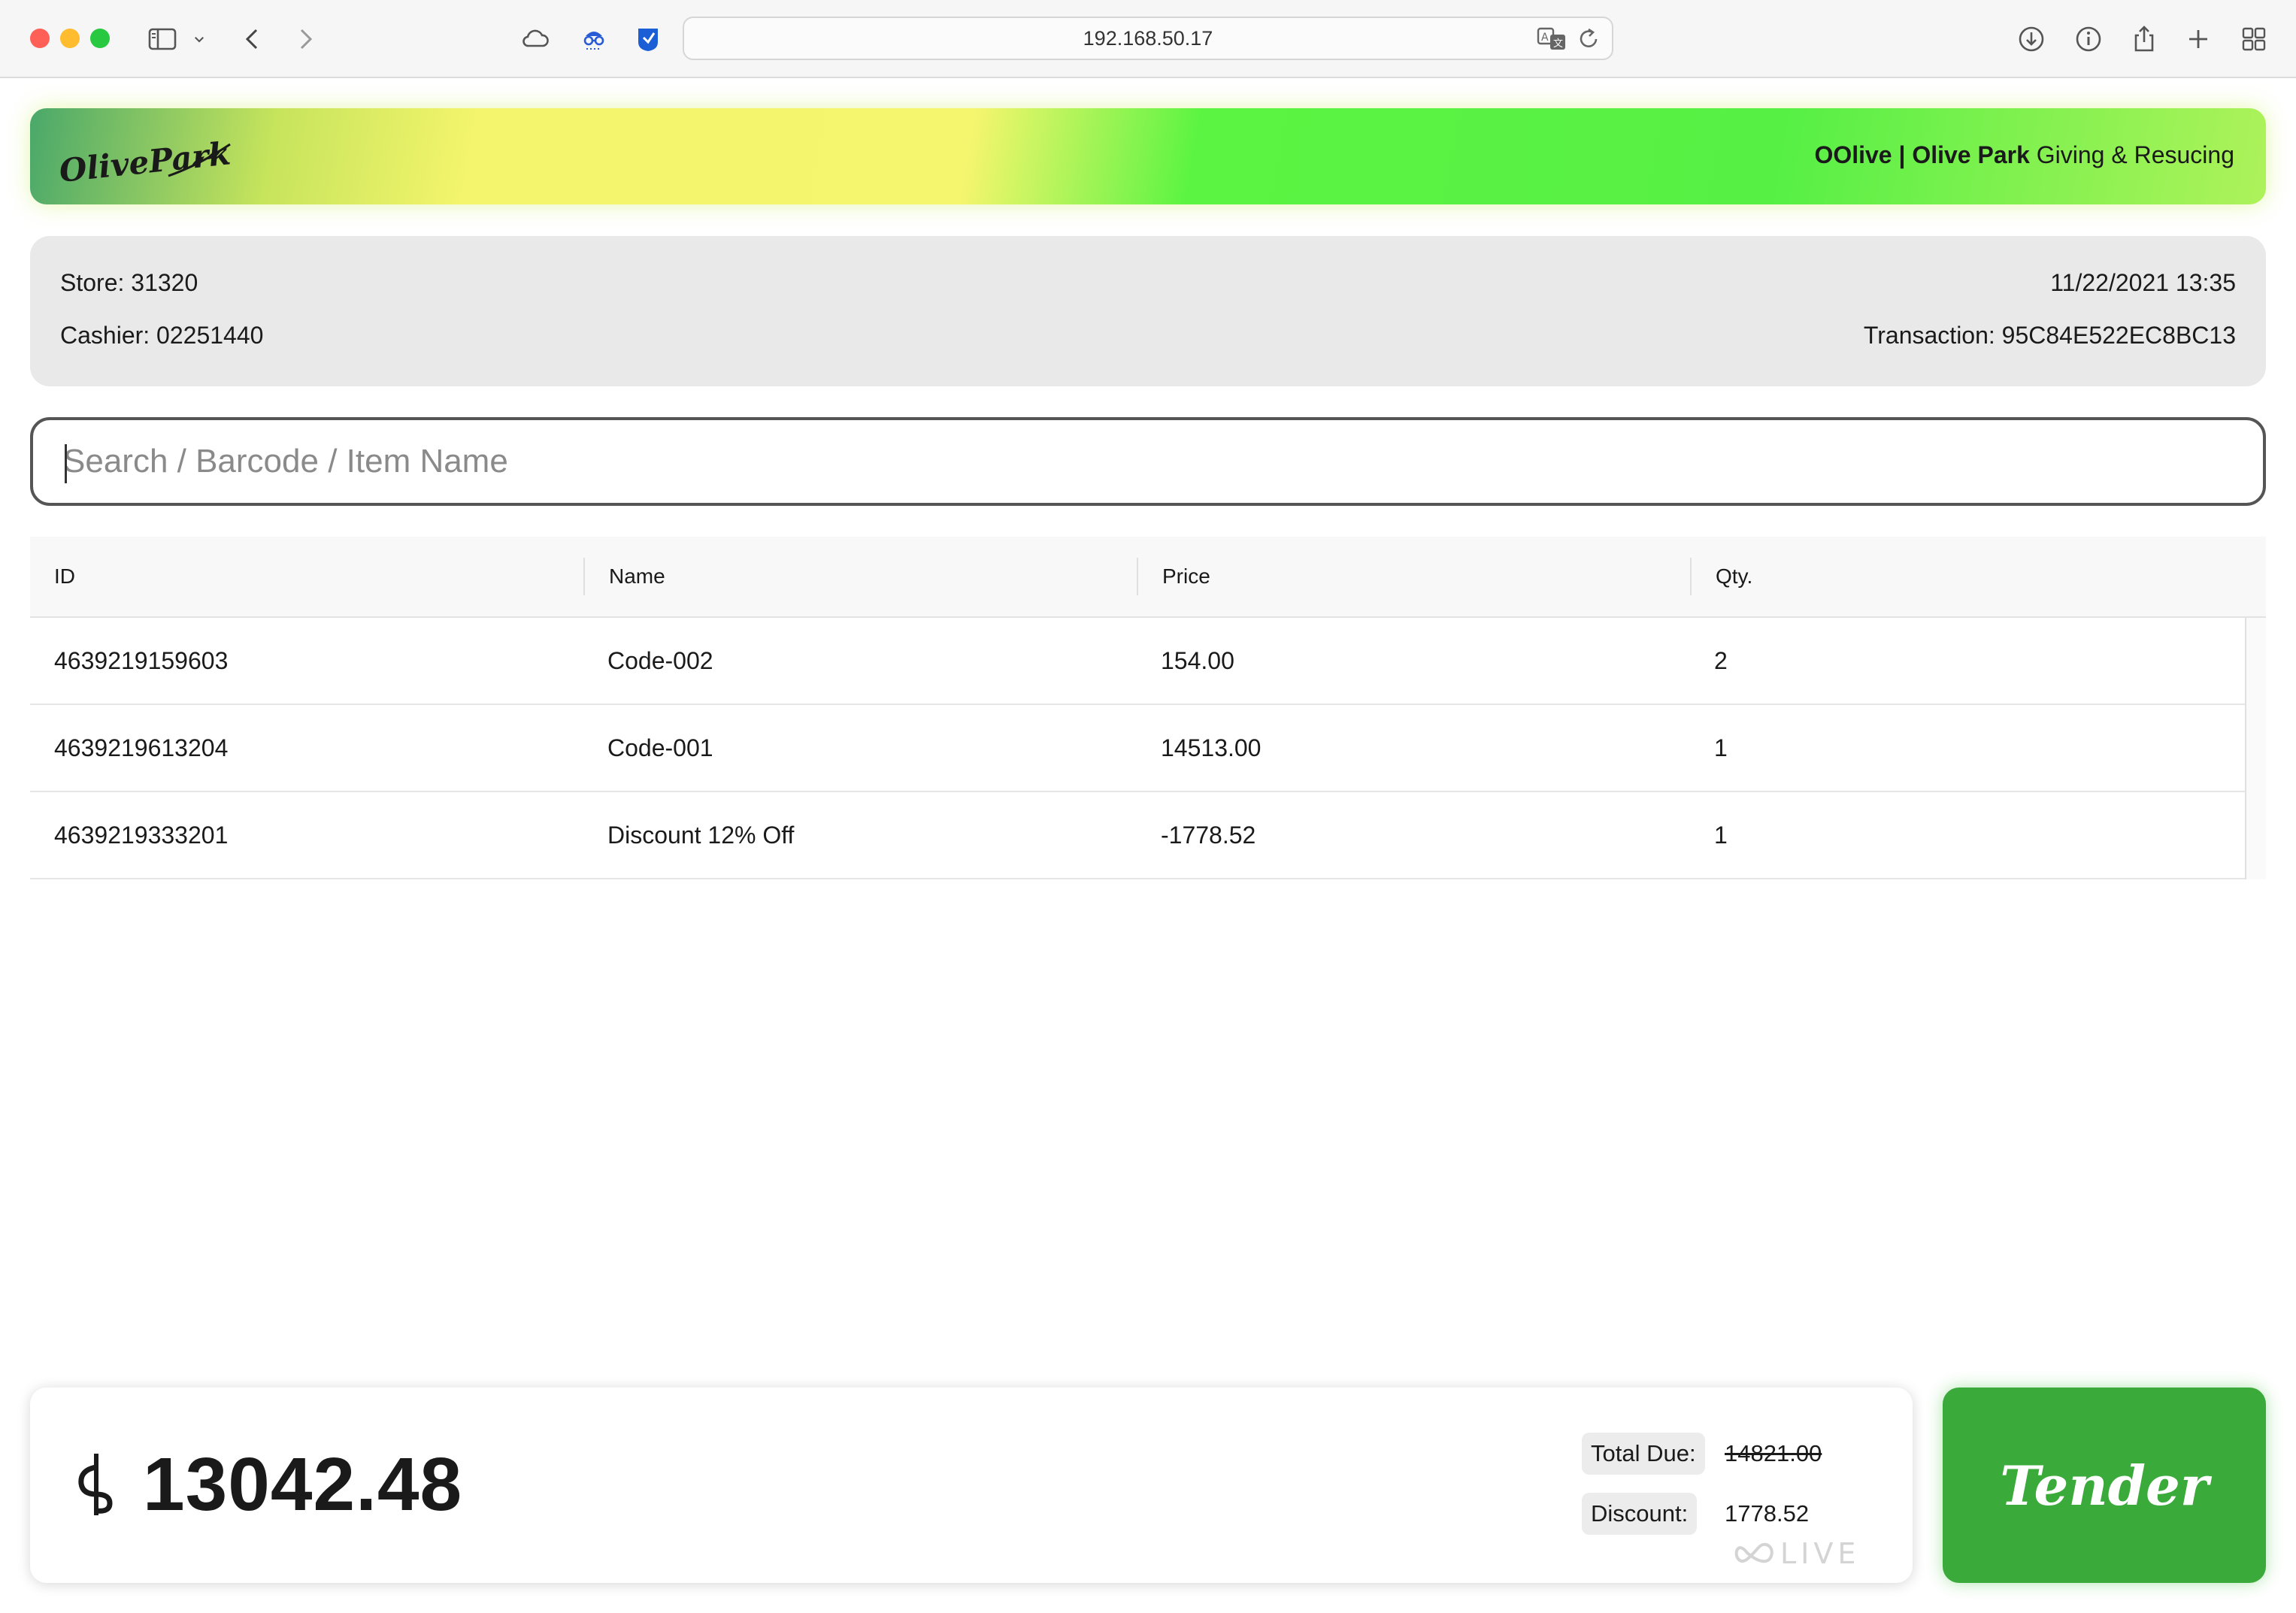  Describe the element at coordinates (70, 38) in the screenshot. I see `minimize-window-button` at that location.